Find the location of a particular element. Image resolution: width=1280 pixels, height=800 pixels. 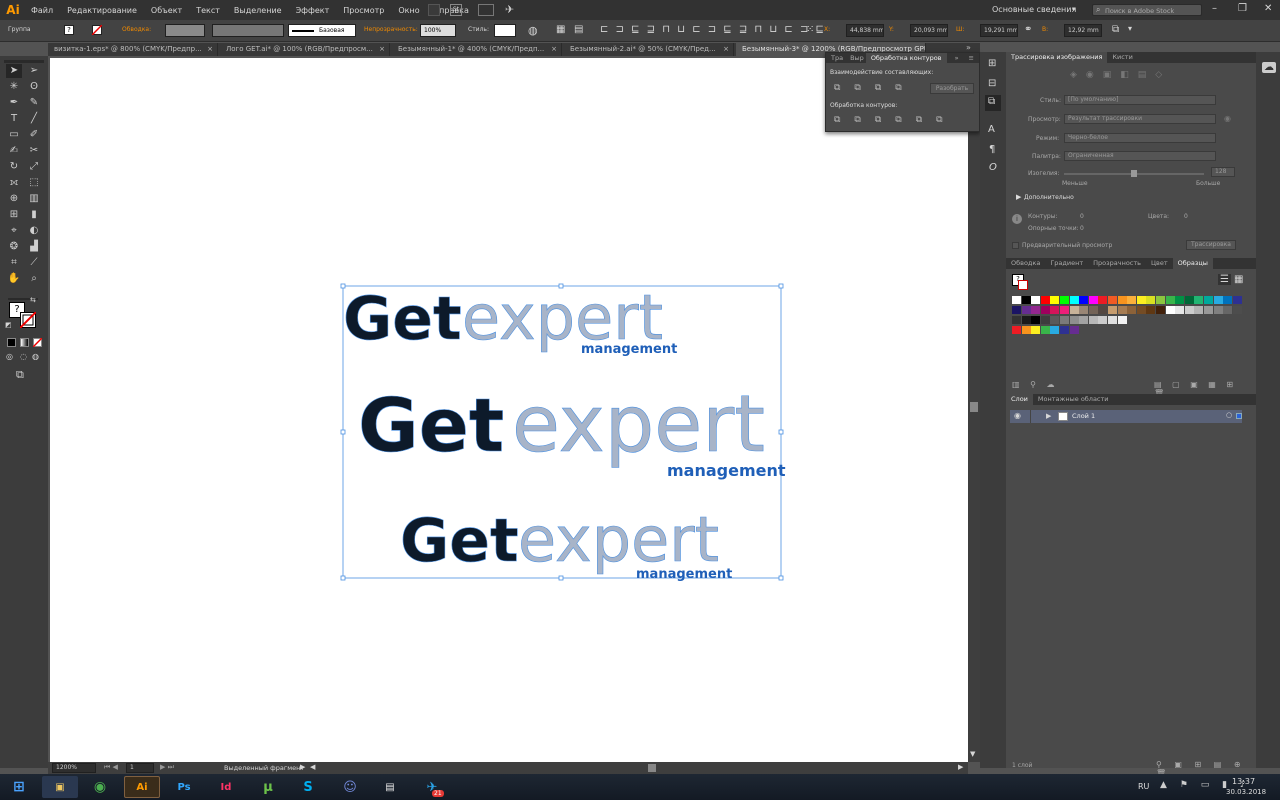

variable-width-field is located at coordinates (248, 30).